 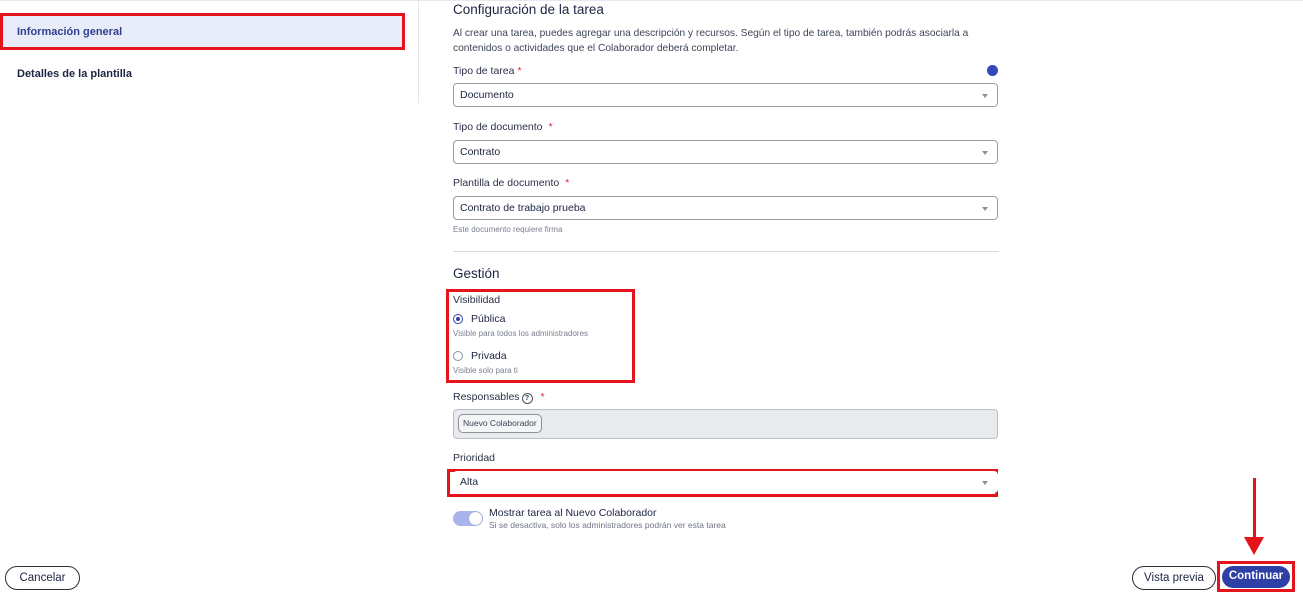 I want to click on sidebar-item-informacion-general: Información general, so click(x=202, y=31).